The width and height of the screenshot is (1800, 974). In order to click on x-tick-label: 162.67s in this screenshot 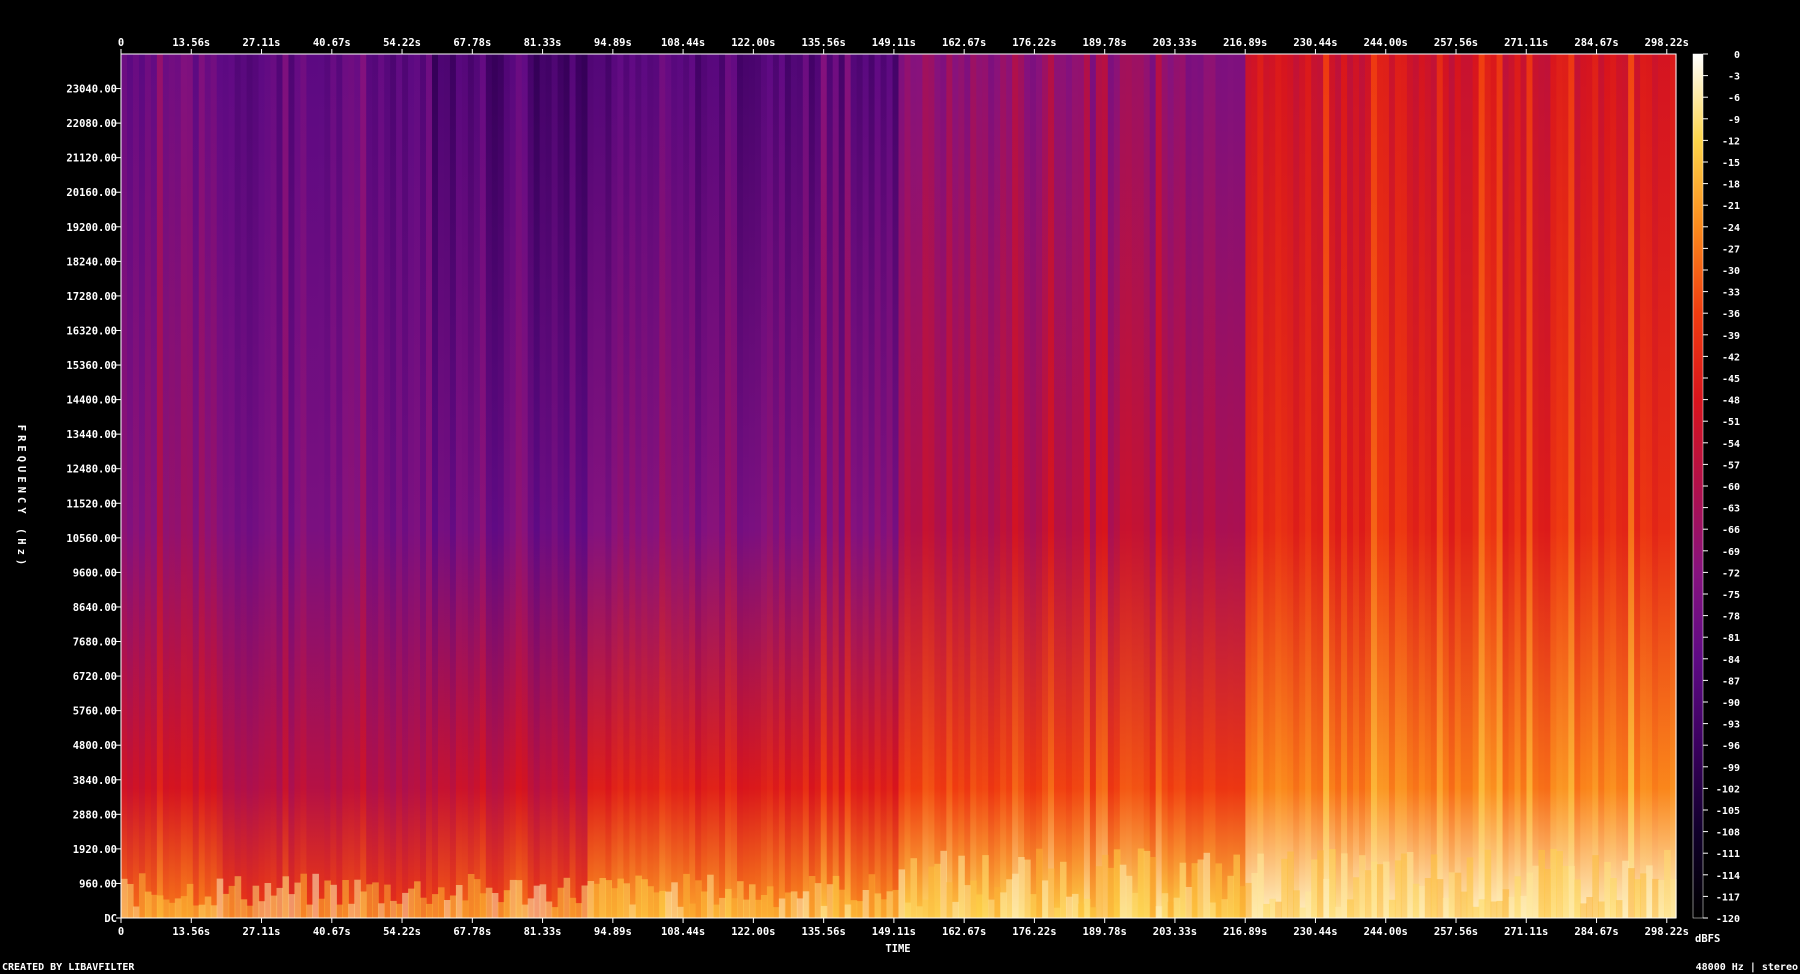, I will do `click(964, 932)`.